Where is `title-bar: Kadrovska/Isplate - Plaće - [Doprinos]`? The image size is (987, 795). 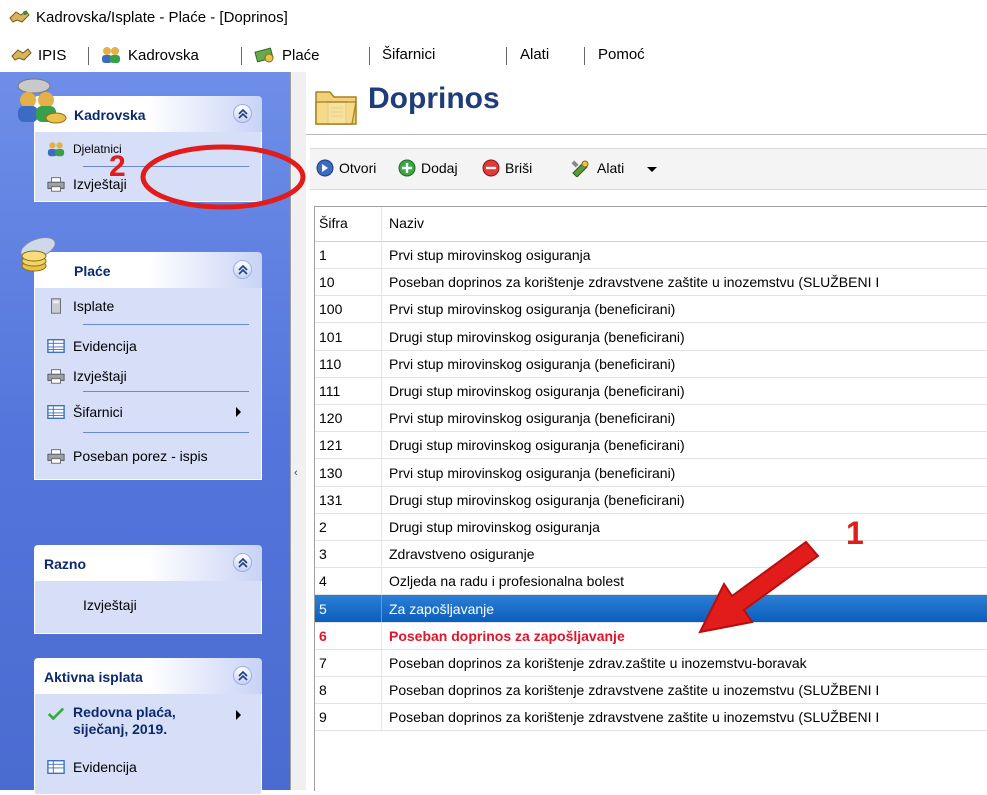 title-bar: Kadrovska/Isplate - Plaće - [Doprinos] is located at coordinates (493, 19).